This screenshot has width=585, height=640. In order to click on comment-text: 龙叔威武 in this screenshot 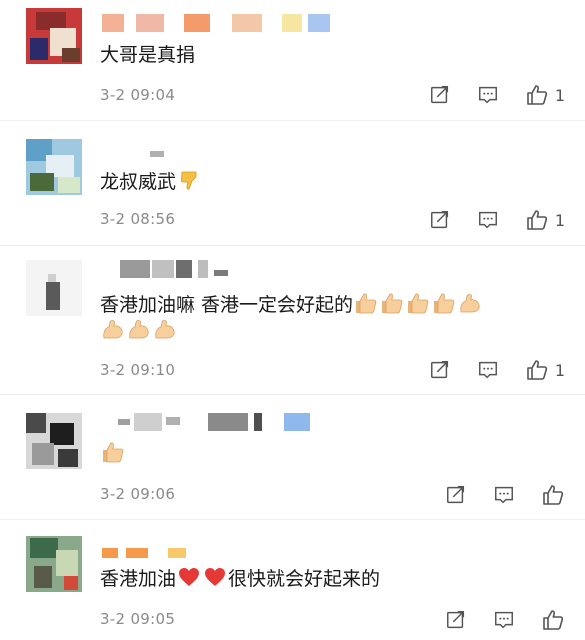, I will do `click(151, 182)`.